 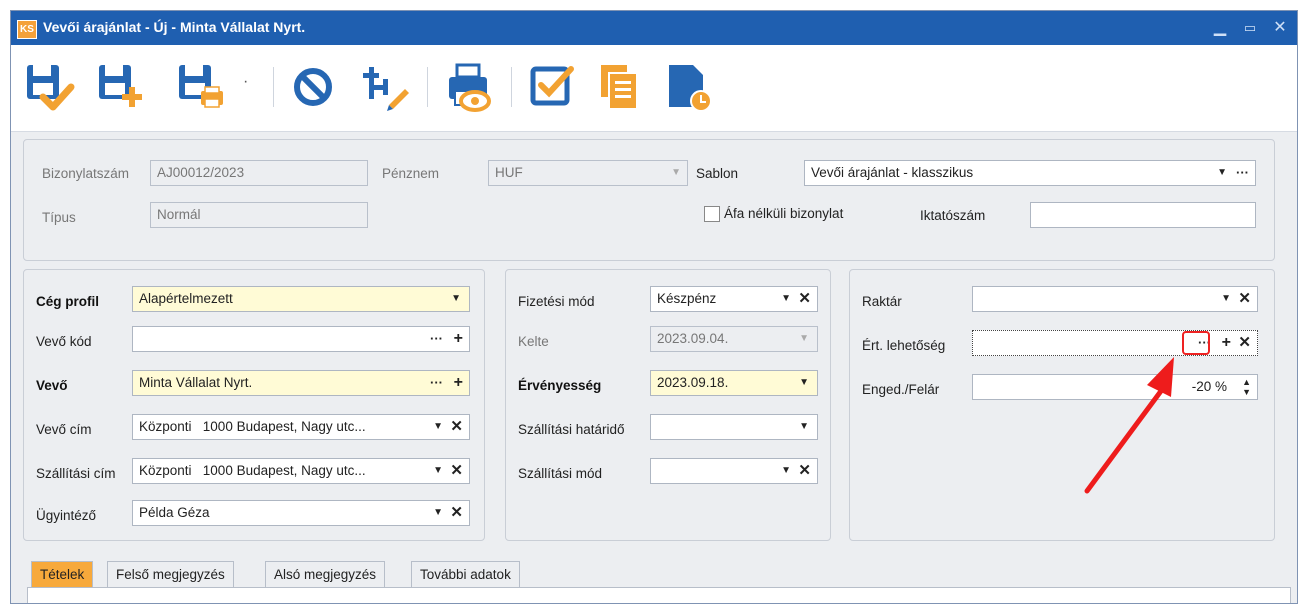 I want to click on type-label: Típus, so click(x=59, y=217).